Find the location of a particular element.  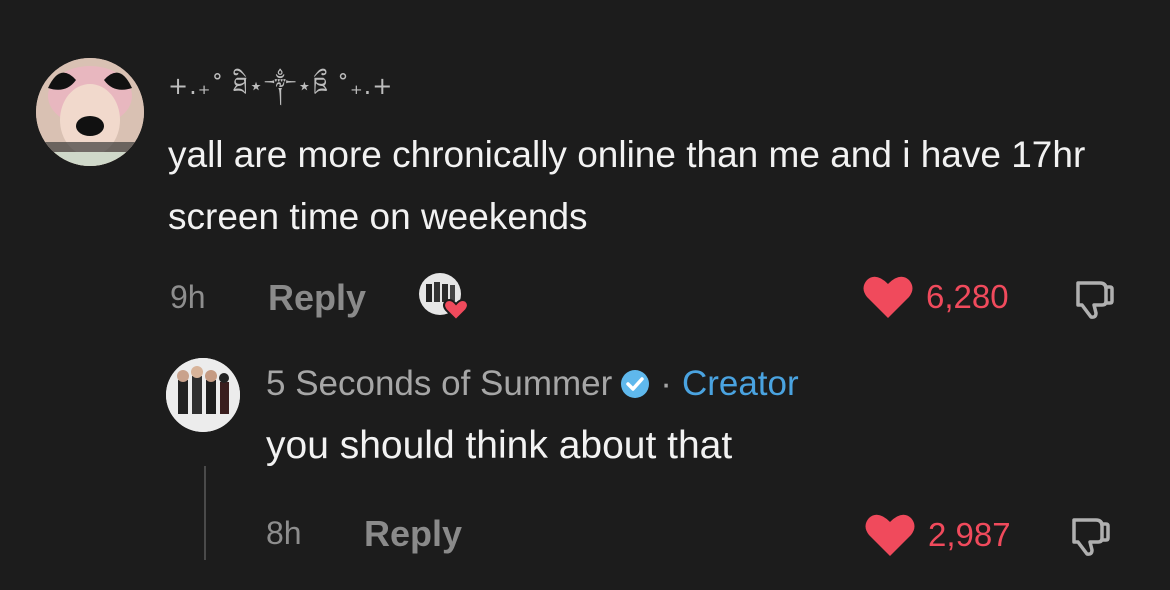

commenter-avatar is located at coordinates (90, 112).